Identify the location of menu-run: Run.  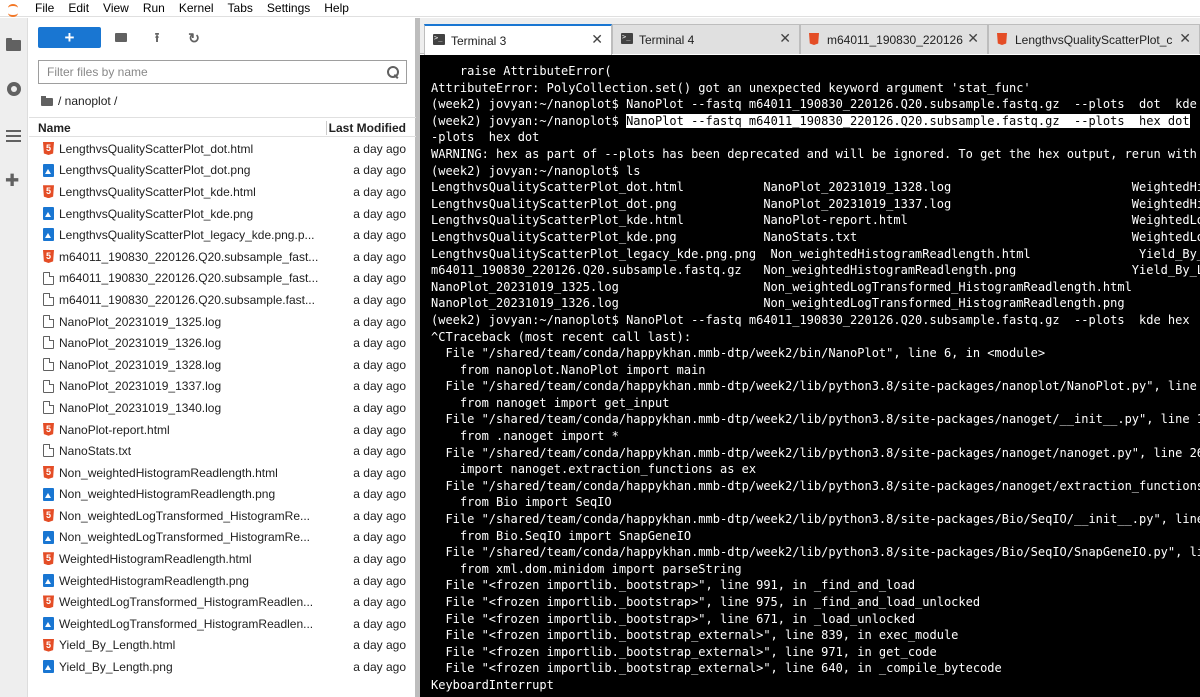
(154, 8).